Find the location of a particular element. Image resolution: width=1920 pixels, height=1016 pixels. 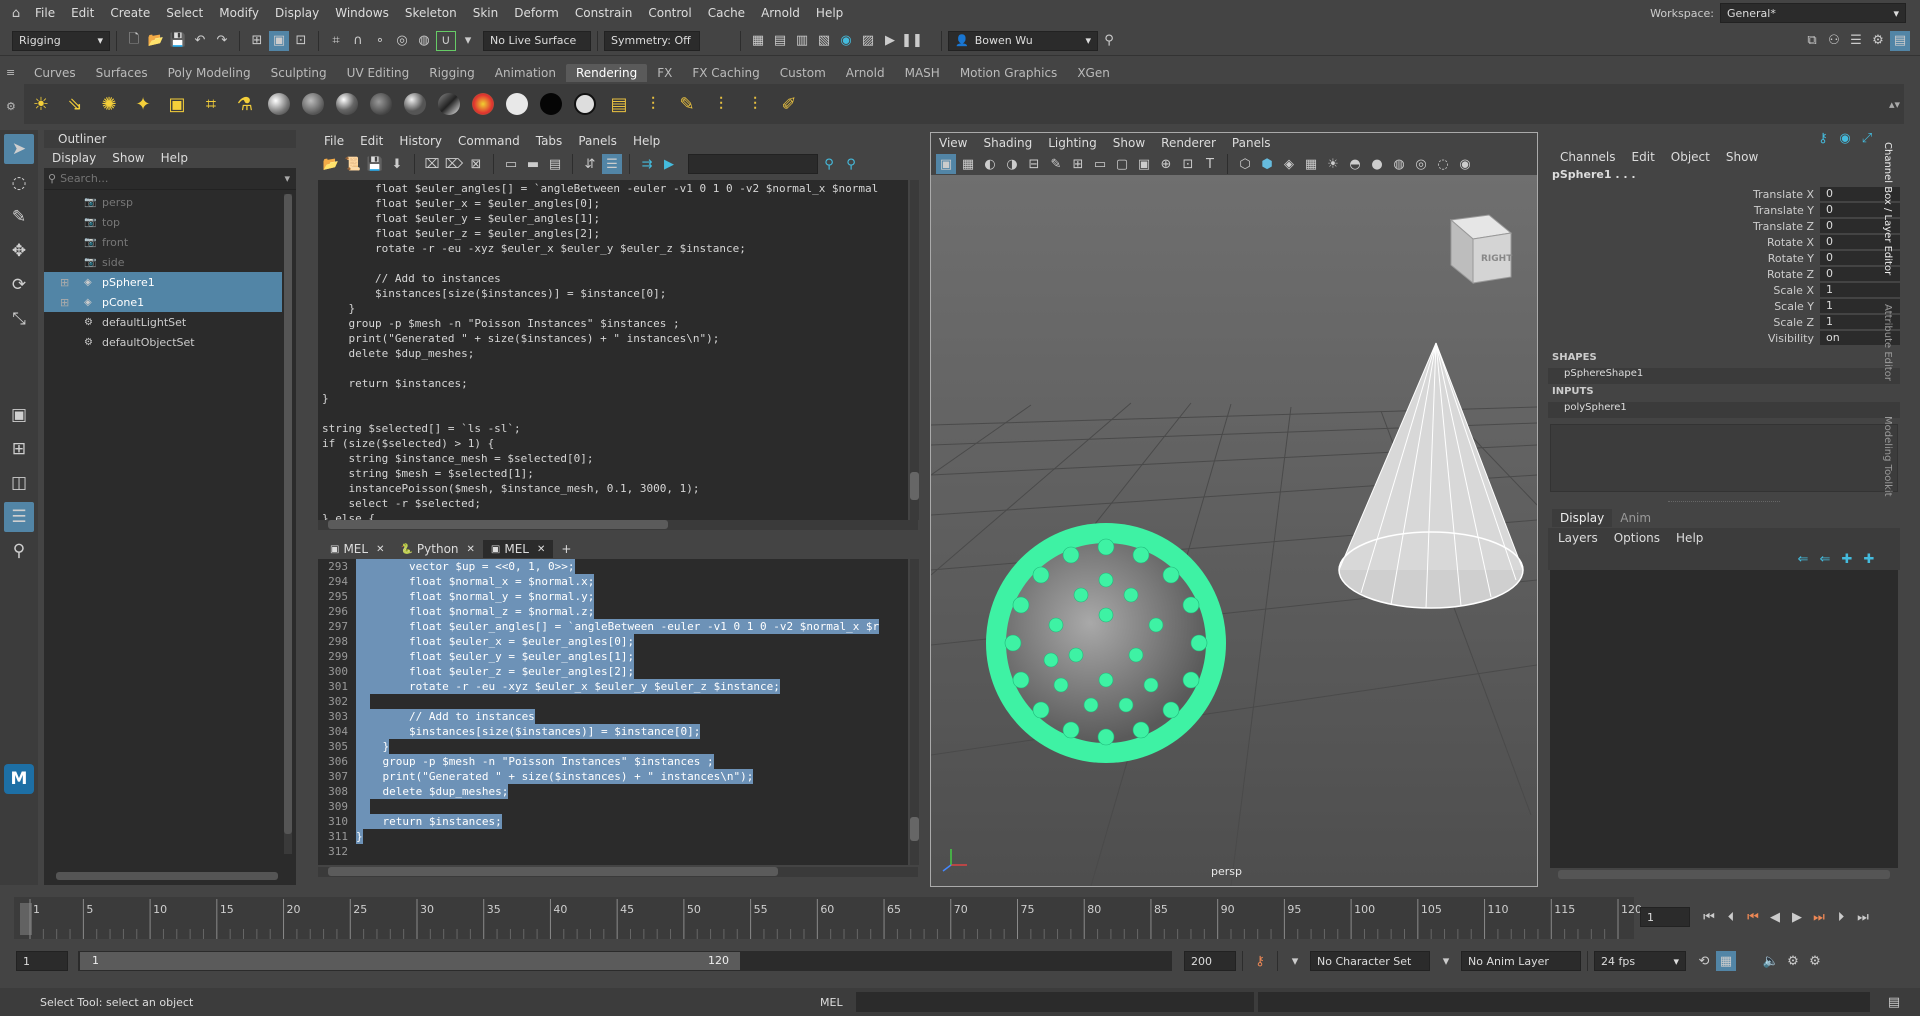

range-slider-bar: 1 120 is located at coordinates (625, 961).